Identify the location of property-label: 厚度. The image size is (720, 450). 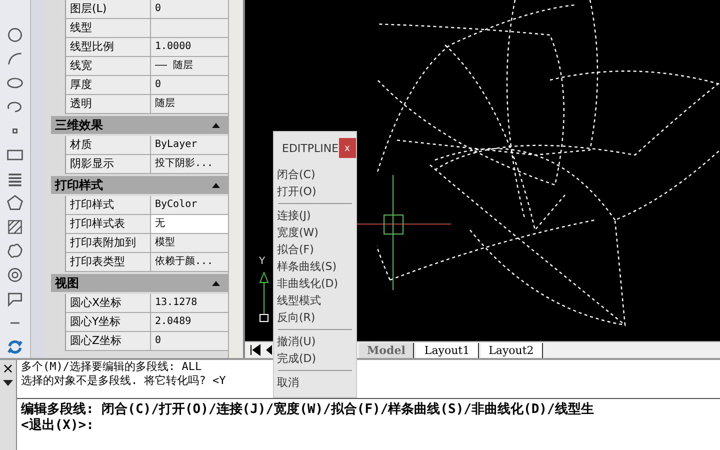
(108, 85).